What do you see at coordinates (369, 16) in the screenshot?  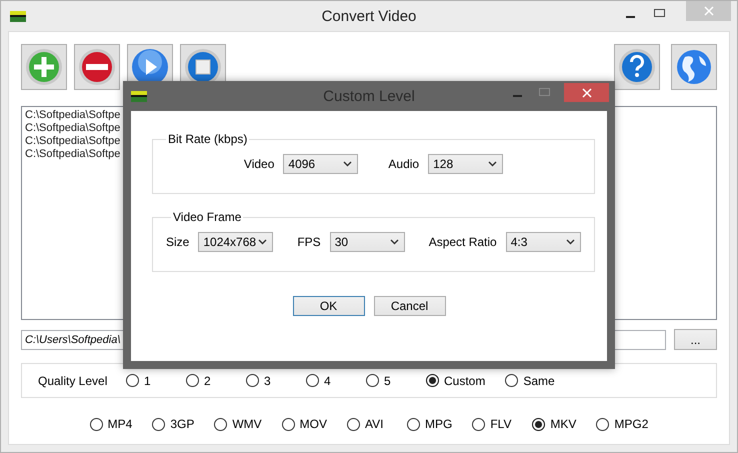 I see `window-title: Convert Video` at bounding box center [369, 16].